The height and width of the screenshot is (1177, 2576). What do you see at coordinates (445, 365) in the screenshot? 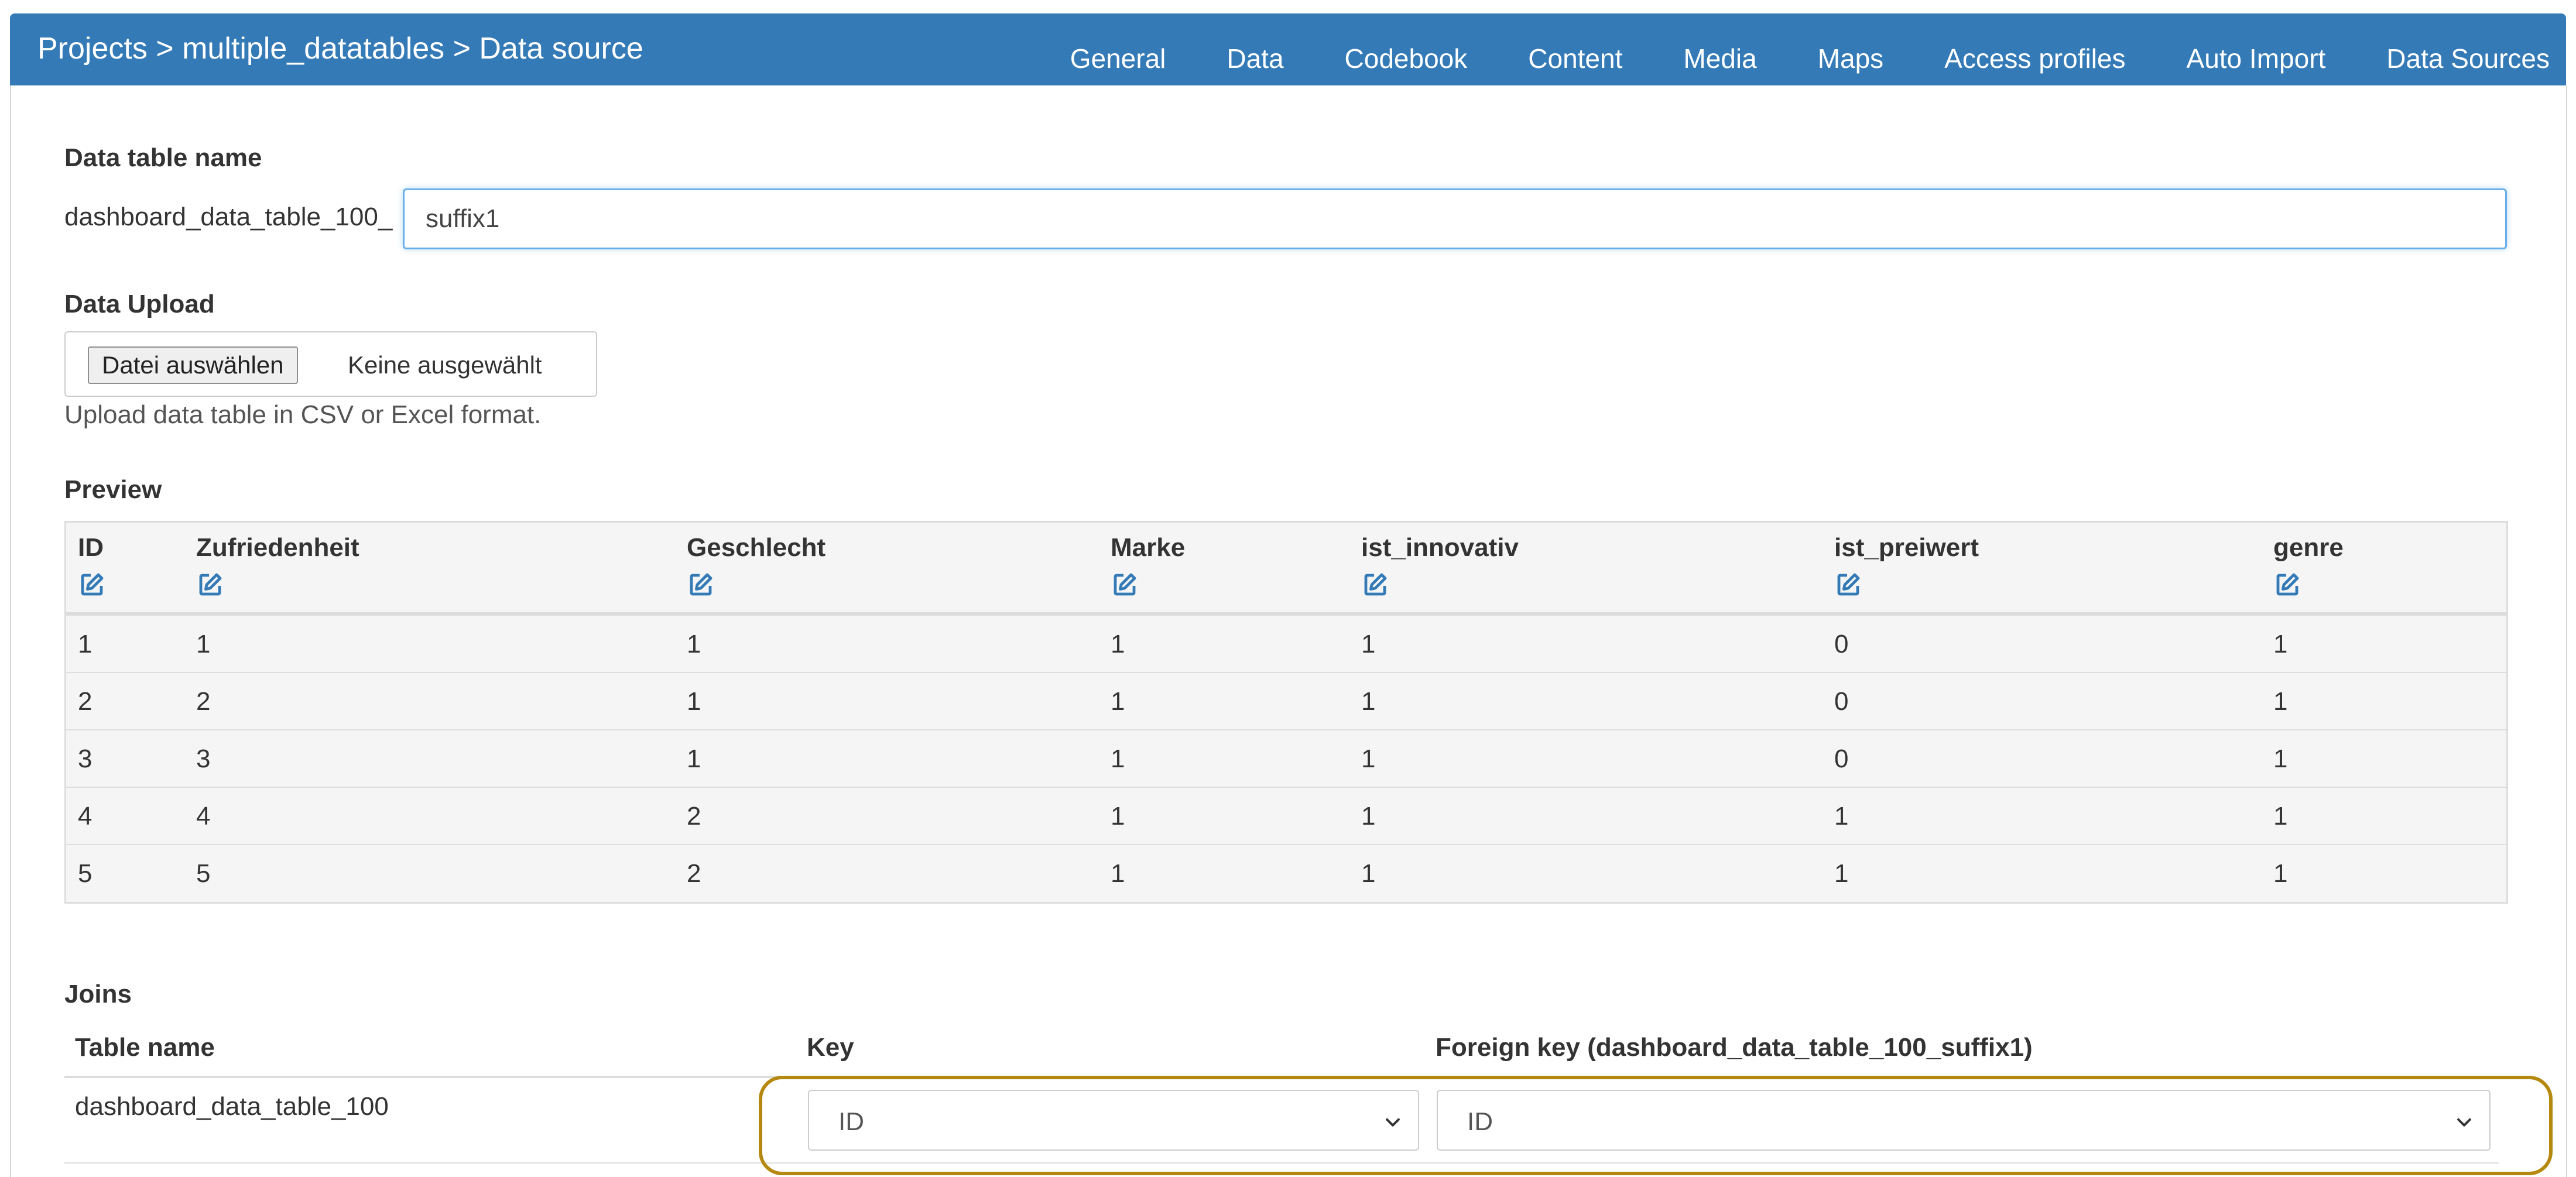
I see `file-status: Keine ausgewählt` at bounding box center [445, 365].